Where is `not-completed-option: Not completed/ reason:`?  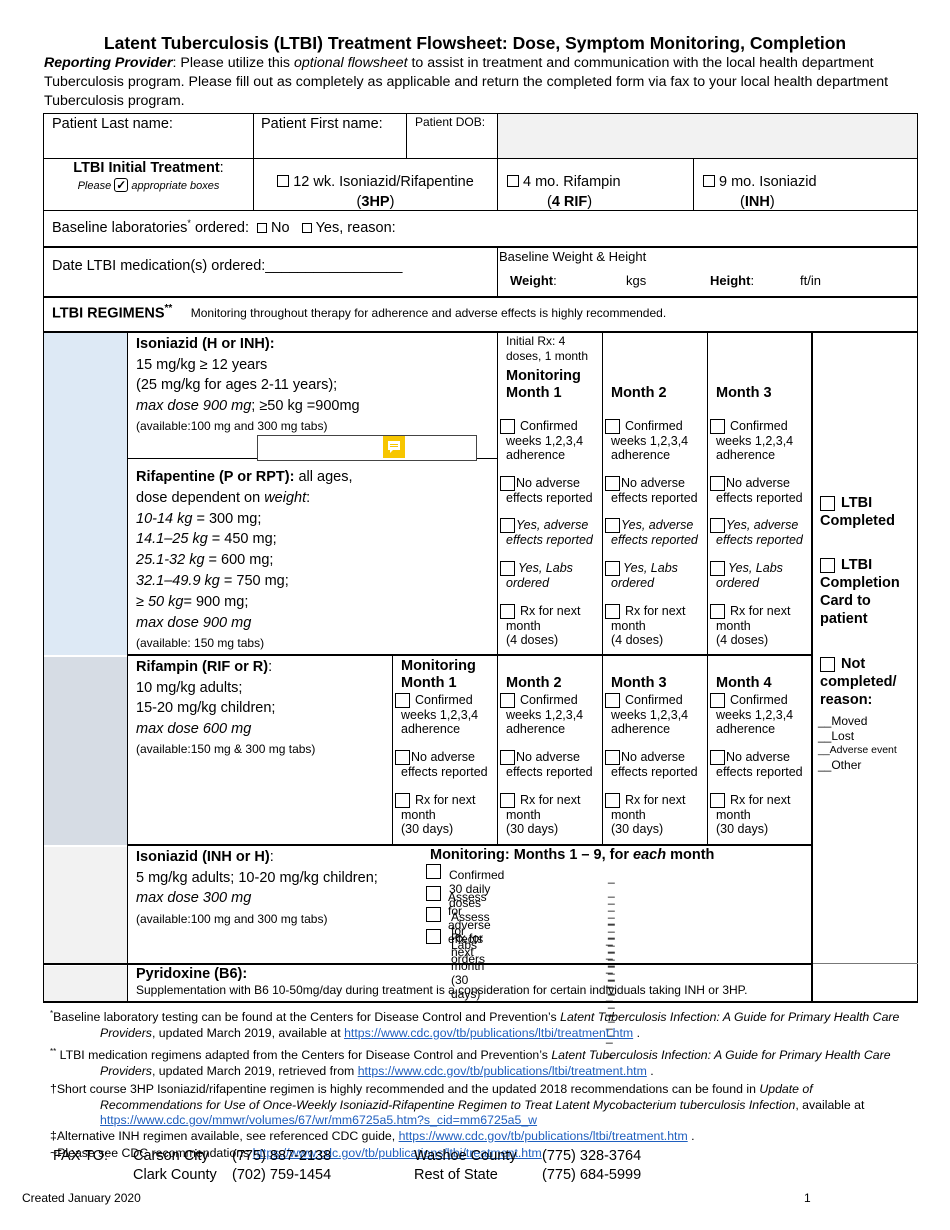
not-completed-option: Not completed/ reason: is located at coordinates (858, 682).